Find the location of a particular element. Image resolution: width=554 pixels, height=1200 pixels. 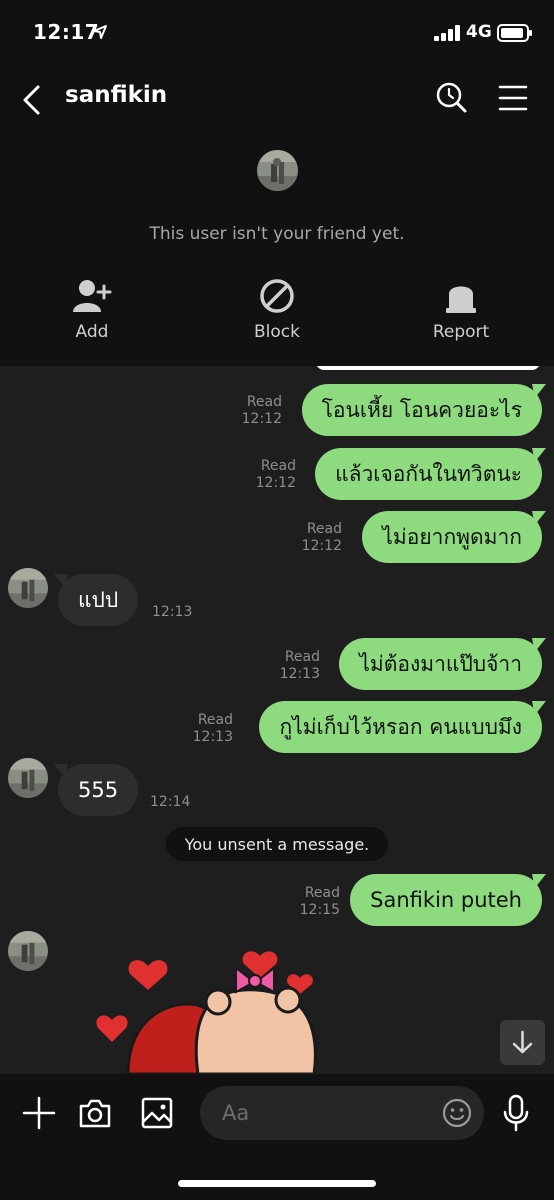

message-input-bar is located at coordinates (277, 1137).